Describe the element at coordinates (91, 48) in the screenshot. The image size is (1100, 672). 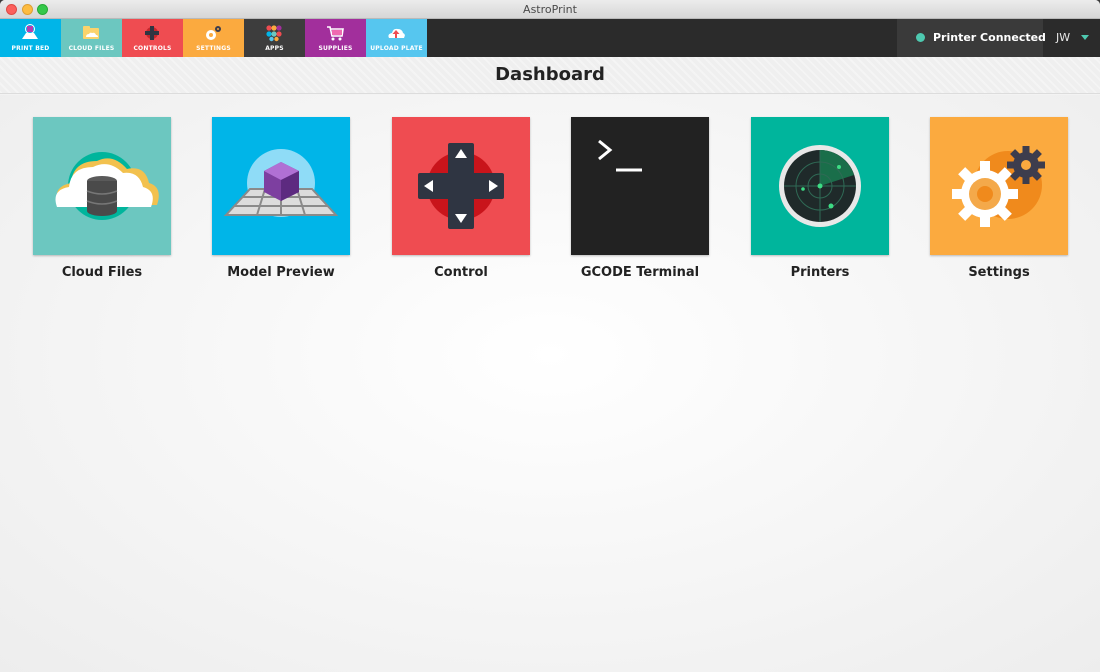
I see `tab-label: CLOUD FILES` at that location.